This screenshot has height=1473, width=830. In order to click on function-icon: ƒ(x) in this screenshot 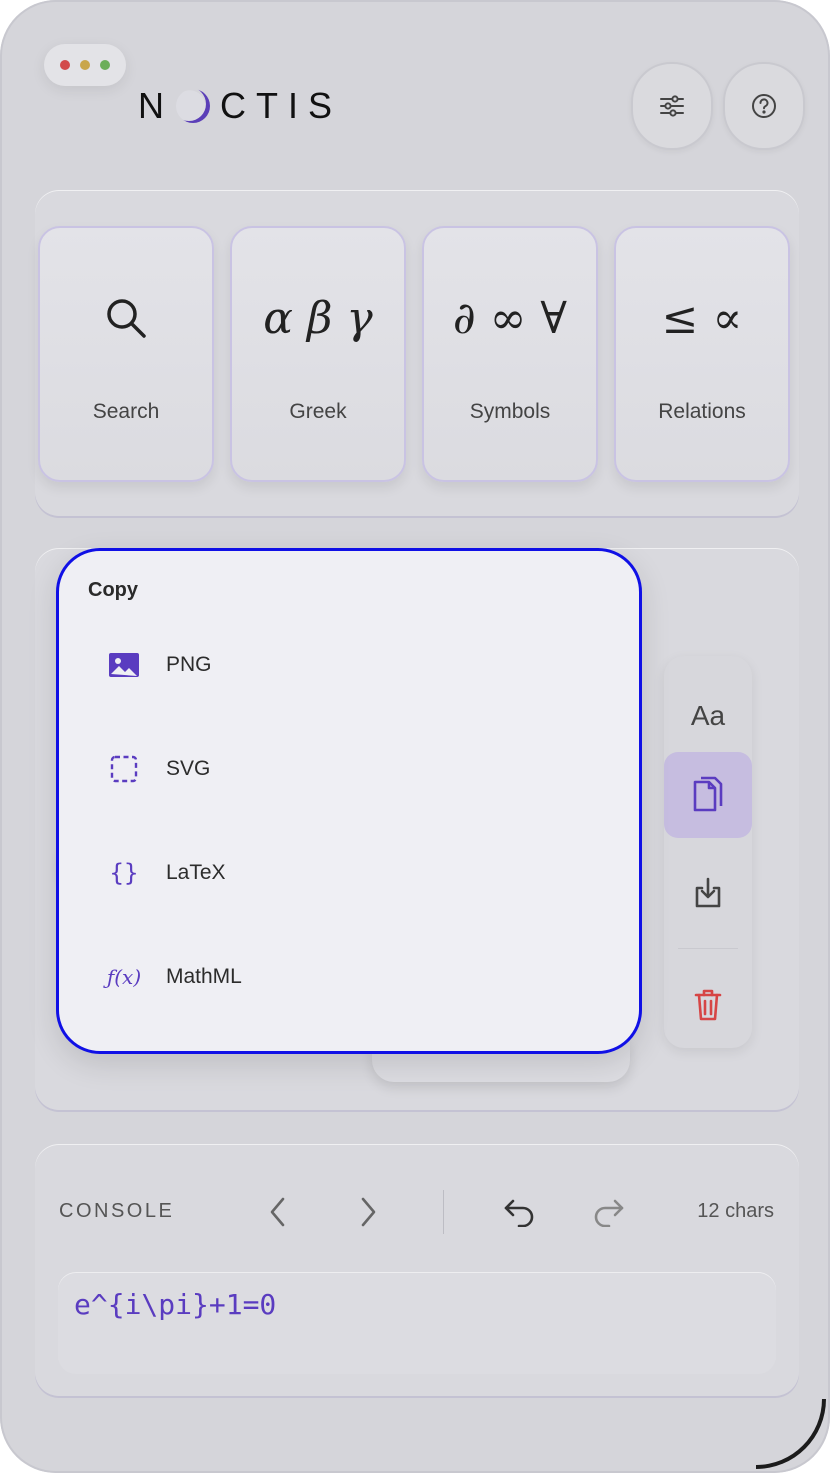, I will do `click(124, 977)`.